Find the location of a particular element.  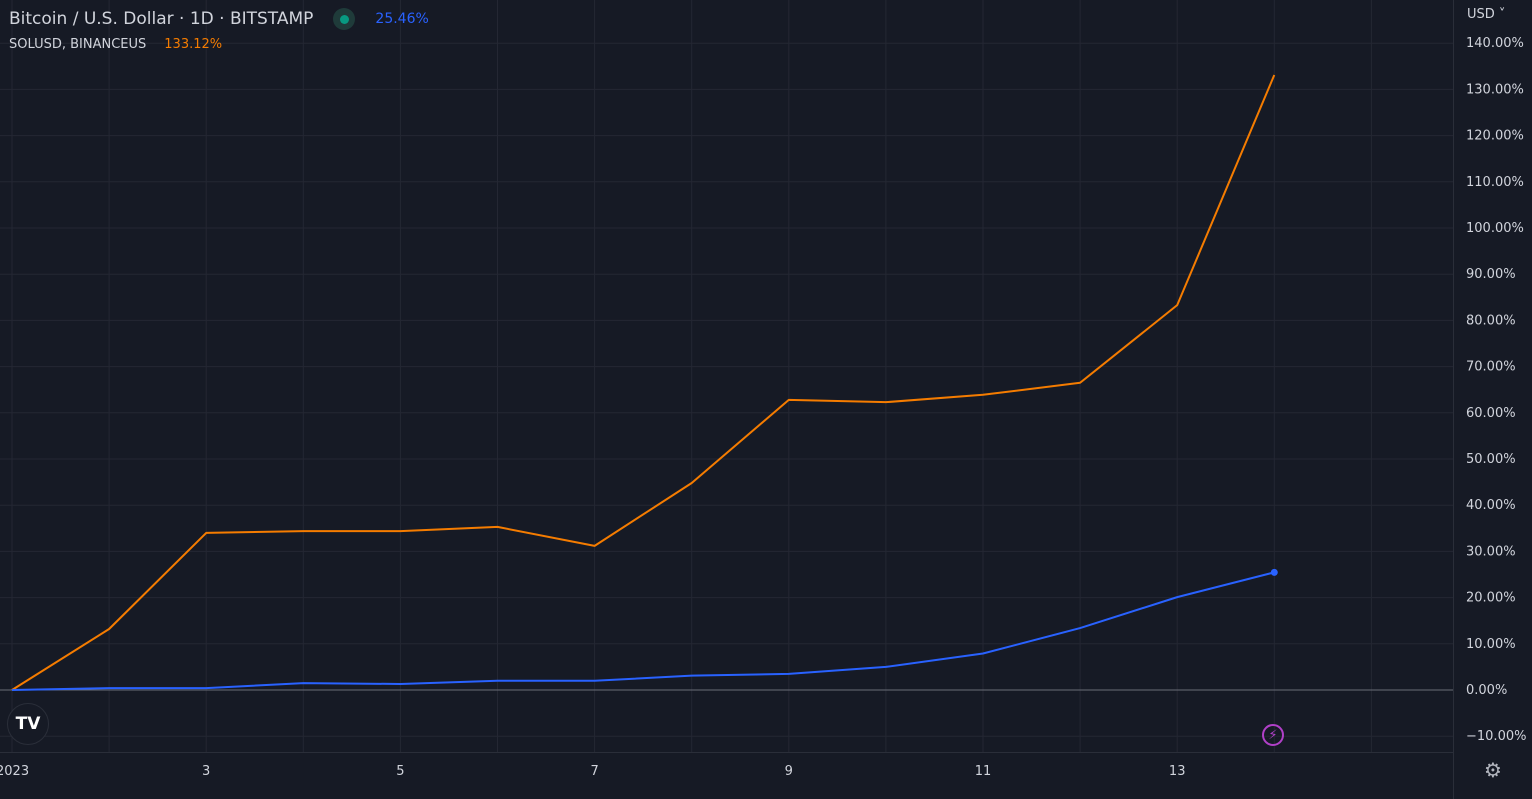

y-tick-label: 70.00% is located at coordinates (1491, 367).